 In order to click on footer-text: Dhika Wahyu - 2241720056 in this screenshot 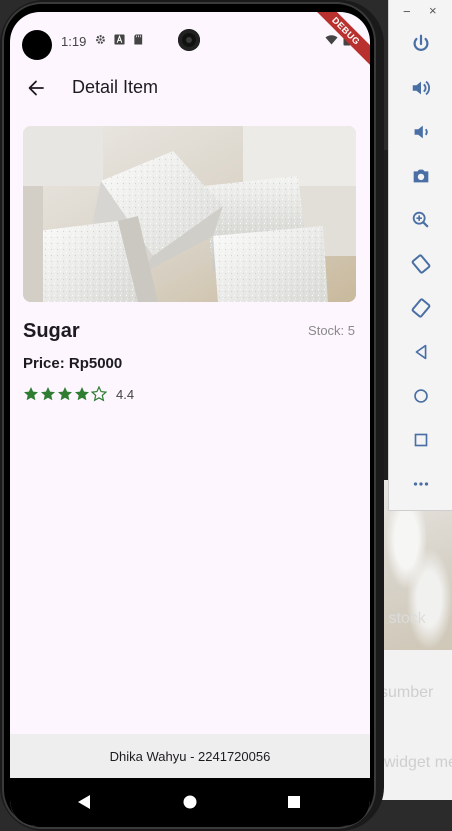, I will do `click(190, 756)`.